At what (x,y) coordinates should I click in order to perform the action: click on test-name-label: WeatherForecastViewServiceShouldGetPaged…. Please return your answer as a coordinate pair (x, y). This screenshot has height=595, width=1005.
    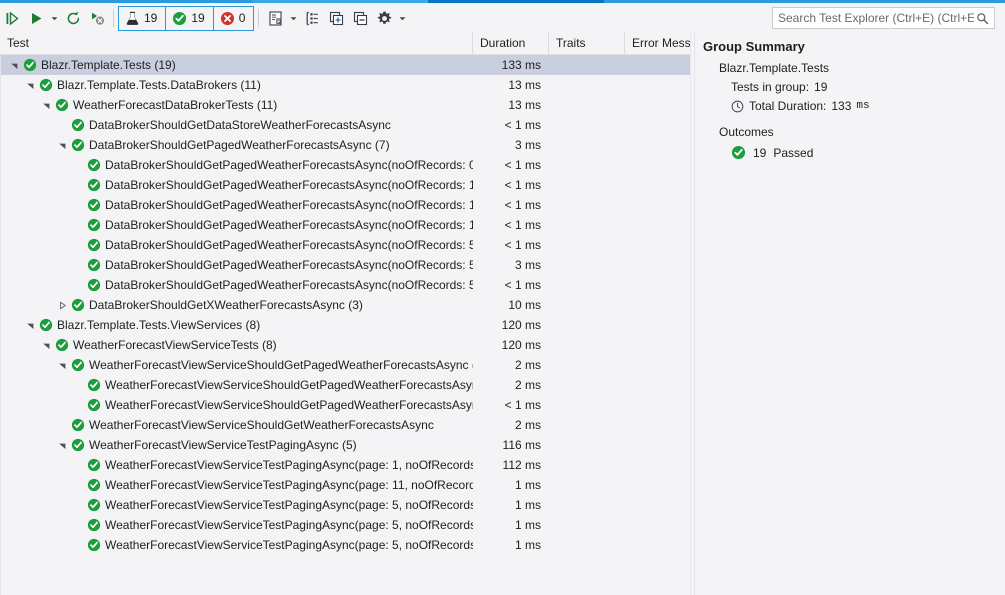
    Looking at the image, I should click on (281, 365).